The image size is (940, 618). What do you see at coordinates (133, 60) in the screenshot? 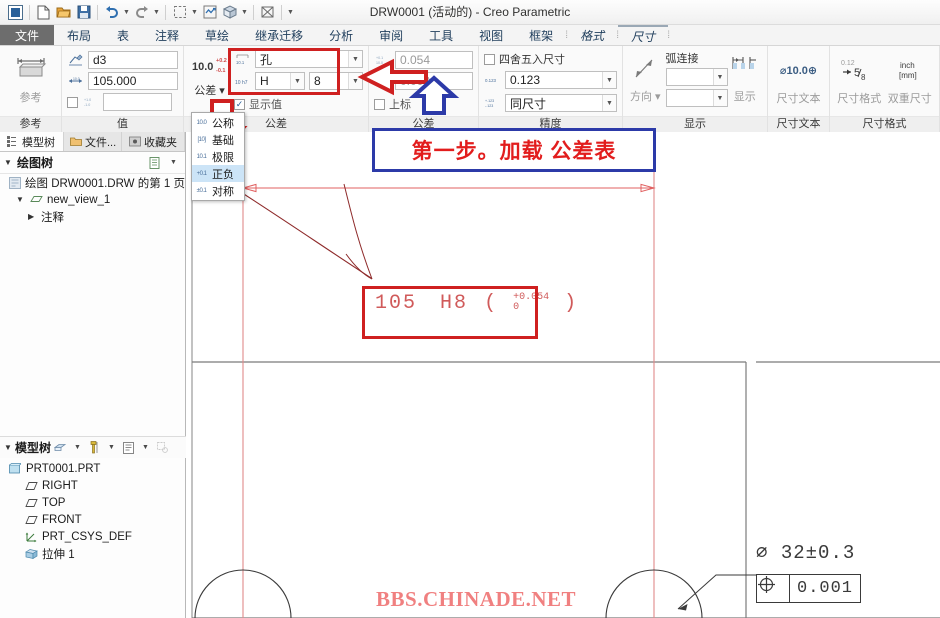
I see `dimension-name-field: d3` at bounding box center [133, 60].